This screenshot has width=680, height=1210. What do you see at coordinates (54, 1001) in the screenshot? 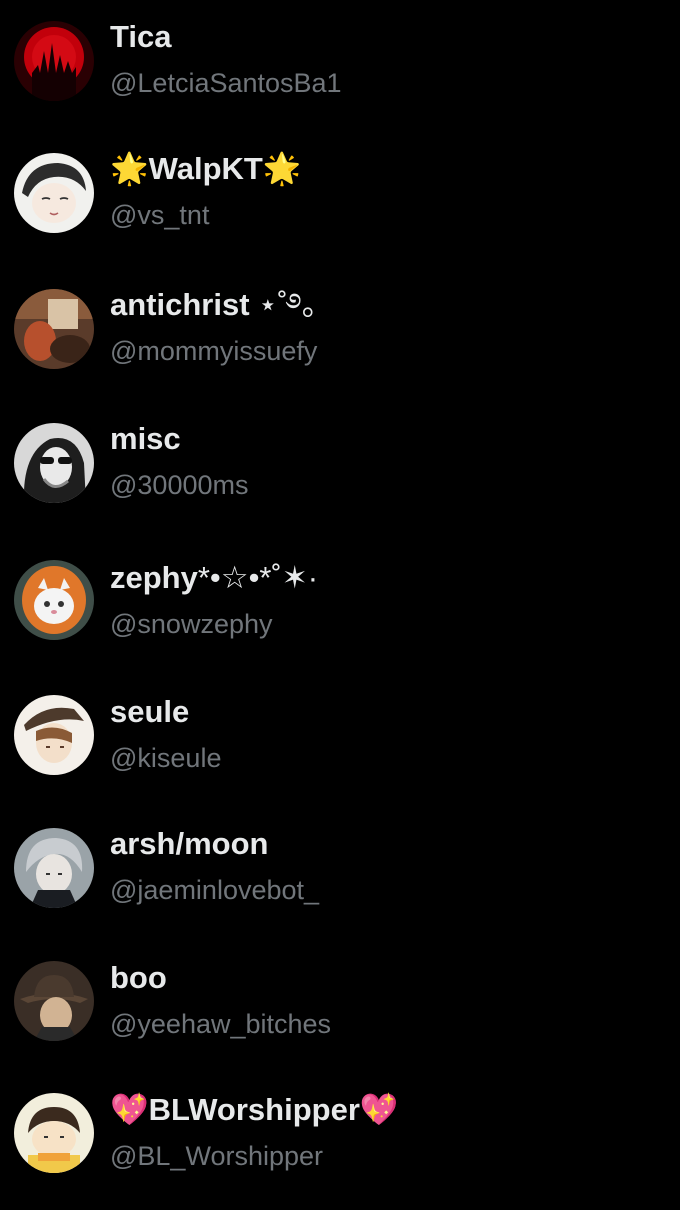
I see `fedora-man-avatar` at bounding box center [54, 1001].